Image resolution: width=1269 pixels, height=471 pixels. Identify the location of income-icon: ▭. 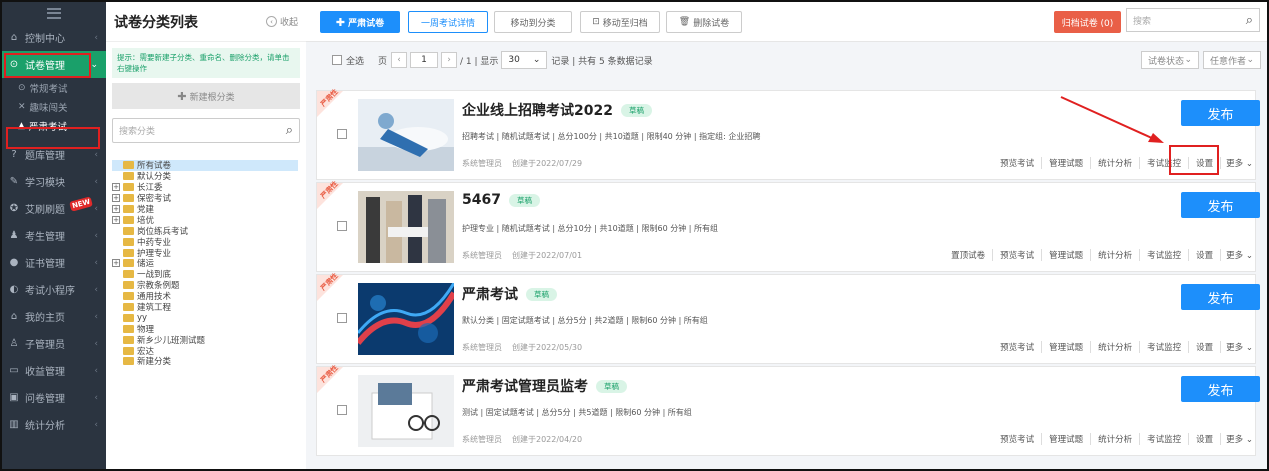
(14, 370).